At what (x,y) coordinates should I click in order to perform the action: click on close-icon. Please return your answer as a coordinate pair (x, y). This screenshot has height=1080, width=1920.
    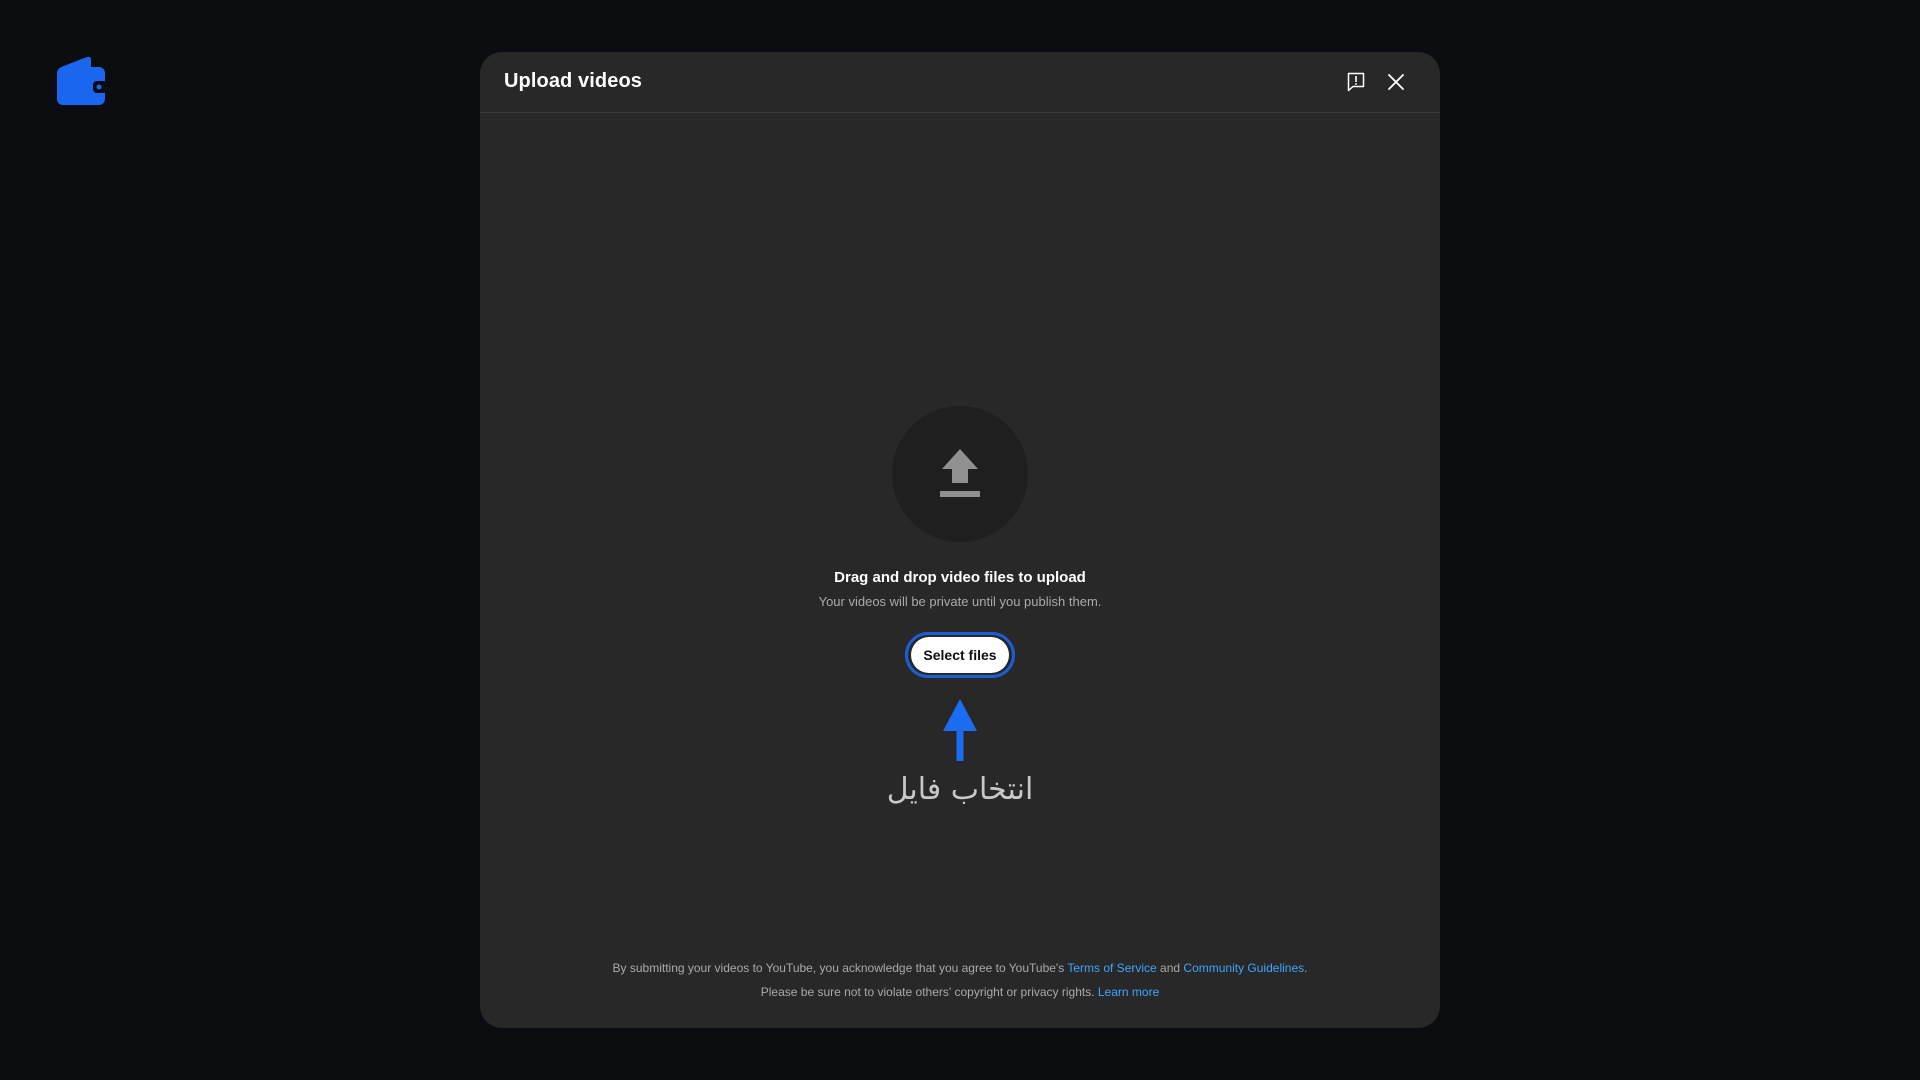
    Looking at the image, I should click on (1396, 82).